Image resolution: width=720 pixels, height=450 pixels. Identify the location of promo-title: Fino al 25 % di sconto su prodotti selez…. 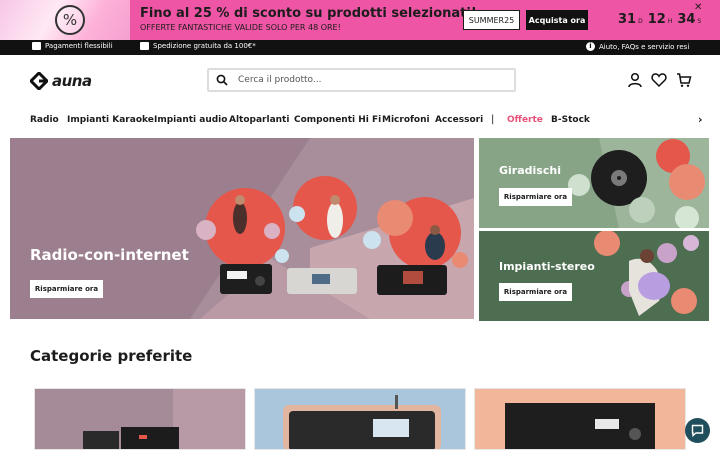
(308, 13).